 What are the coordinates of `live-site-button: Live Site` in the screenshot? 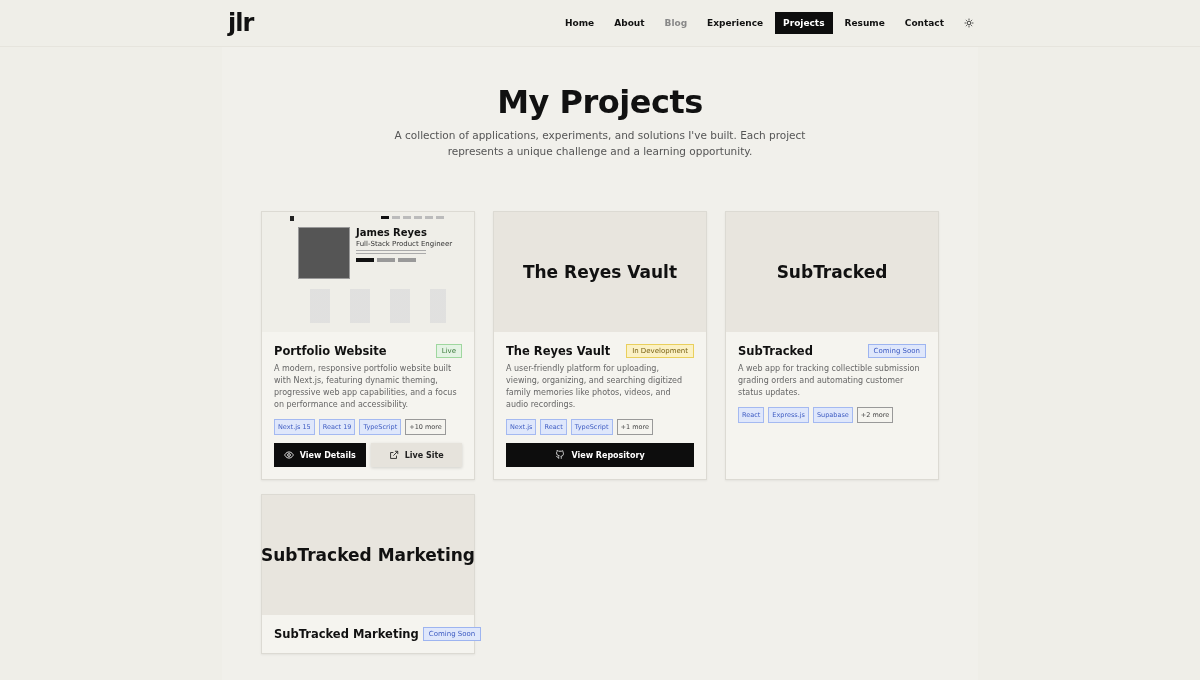 It's located at (416, 455).